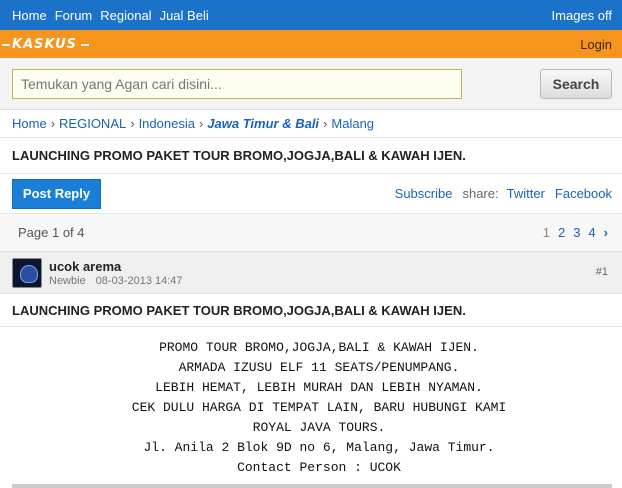 The height and width of the screenshot is (488, 622). Describe the element at coordinates (561, 232) in the screenshot. I see `page-link-2: 2` at that location.